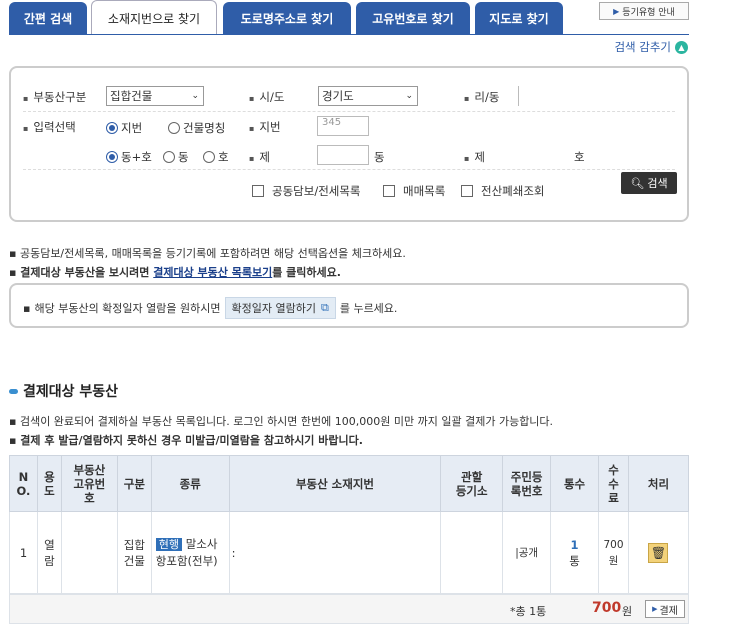  What do you see at coordinates (528, 611) in the screenshot?
I see `total-count: *총 1통` at bounding box center [528, 611].